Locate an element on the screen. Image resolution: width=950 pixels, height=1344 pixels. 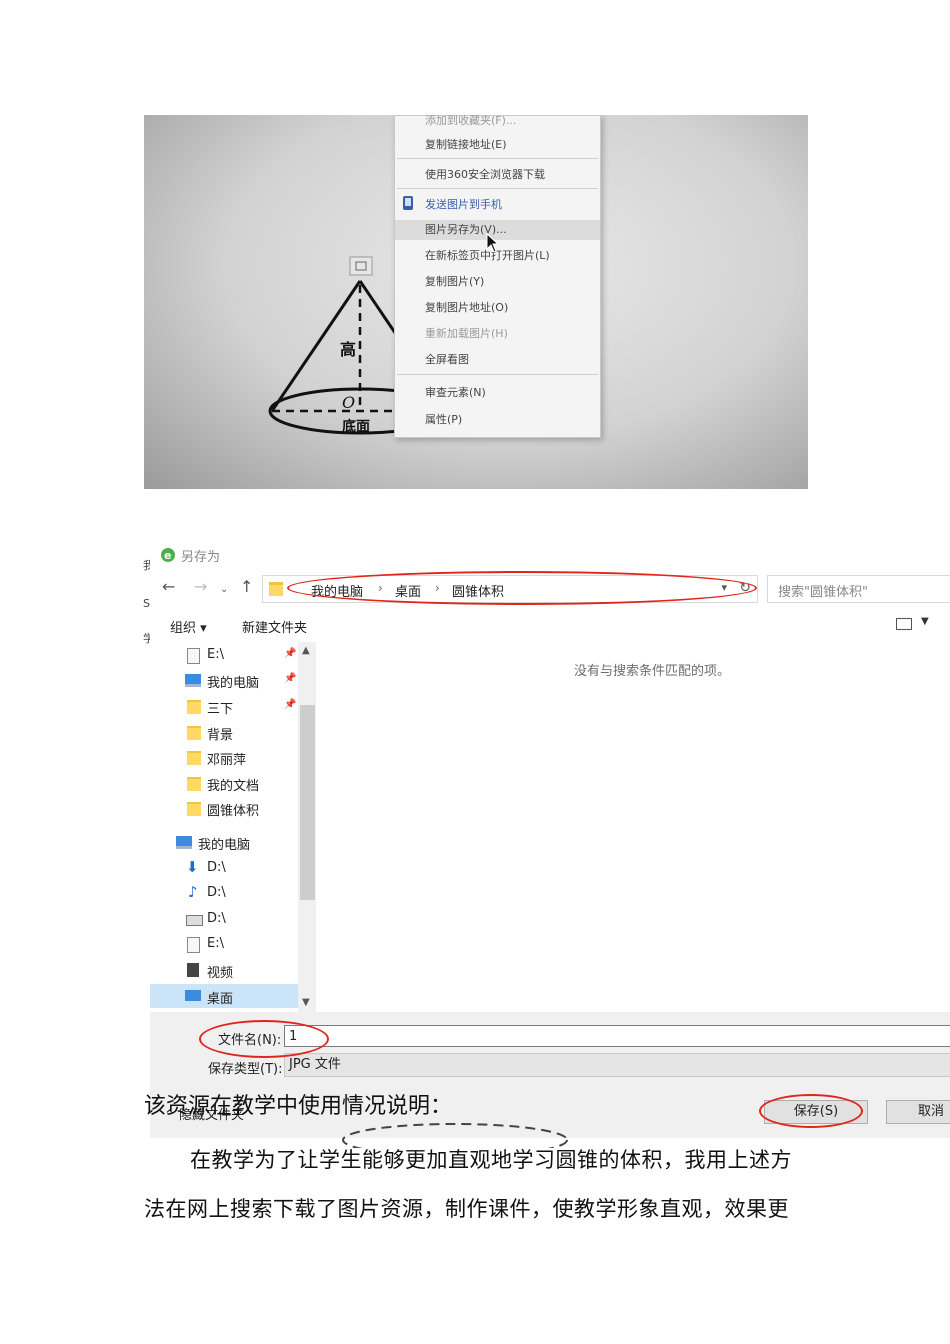
scroll-down-icon: ▼ is located at coordinates (306, 1002).